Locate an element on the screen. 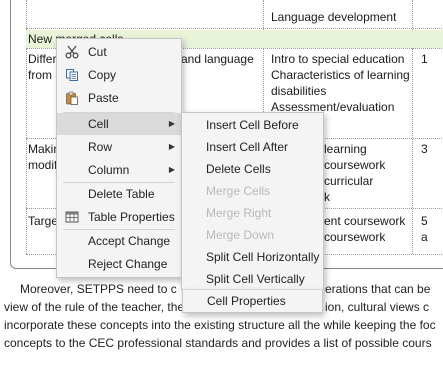  table-cell: 3 is located at coordinates (424, 149).